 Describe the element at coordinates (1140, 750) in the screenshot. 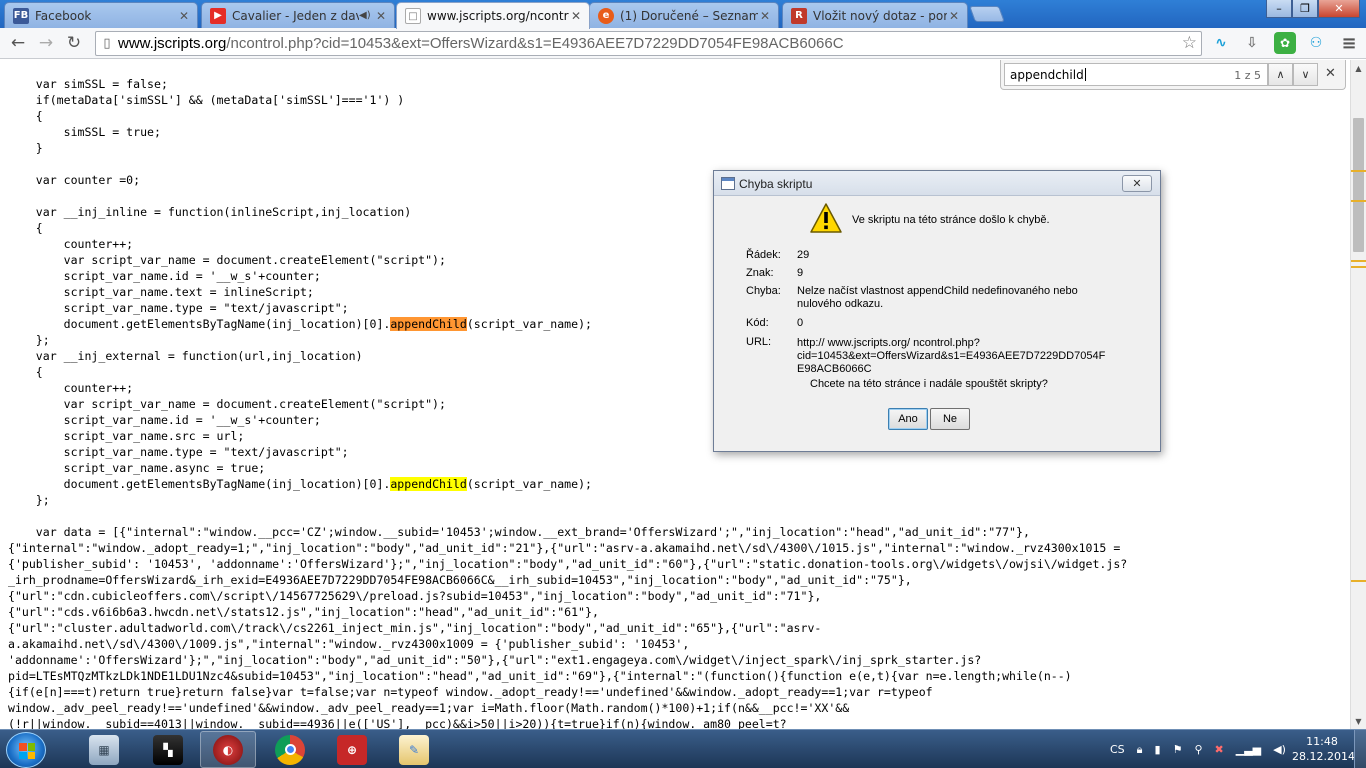

I see `tray-lock-icon: 🔒︎` at that location.